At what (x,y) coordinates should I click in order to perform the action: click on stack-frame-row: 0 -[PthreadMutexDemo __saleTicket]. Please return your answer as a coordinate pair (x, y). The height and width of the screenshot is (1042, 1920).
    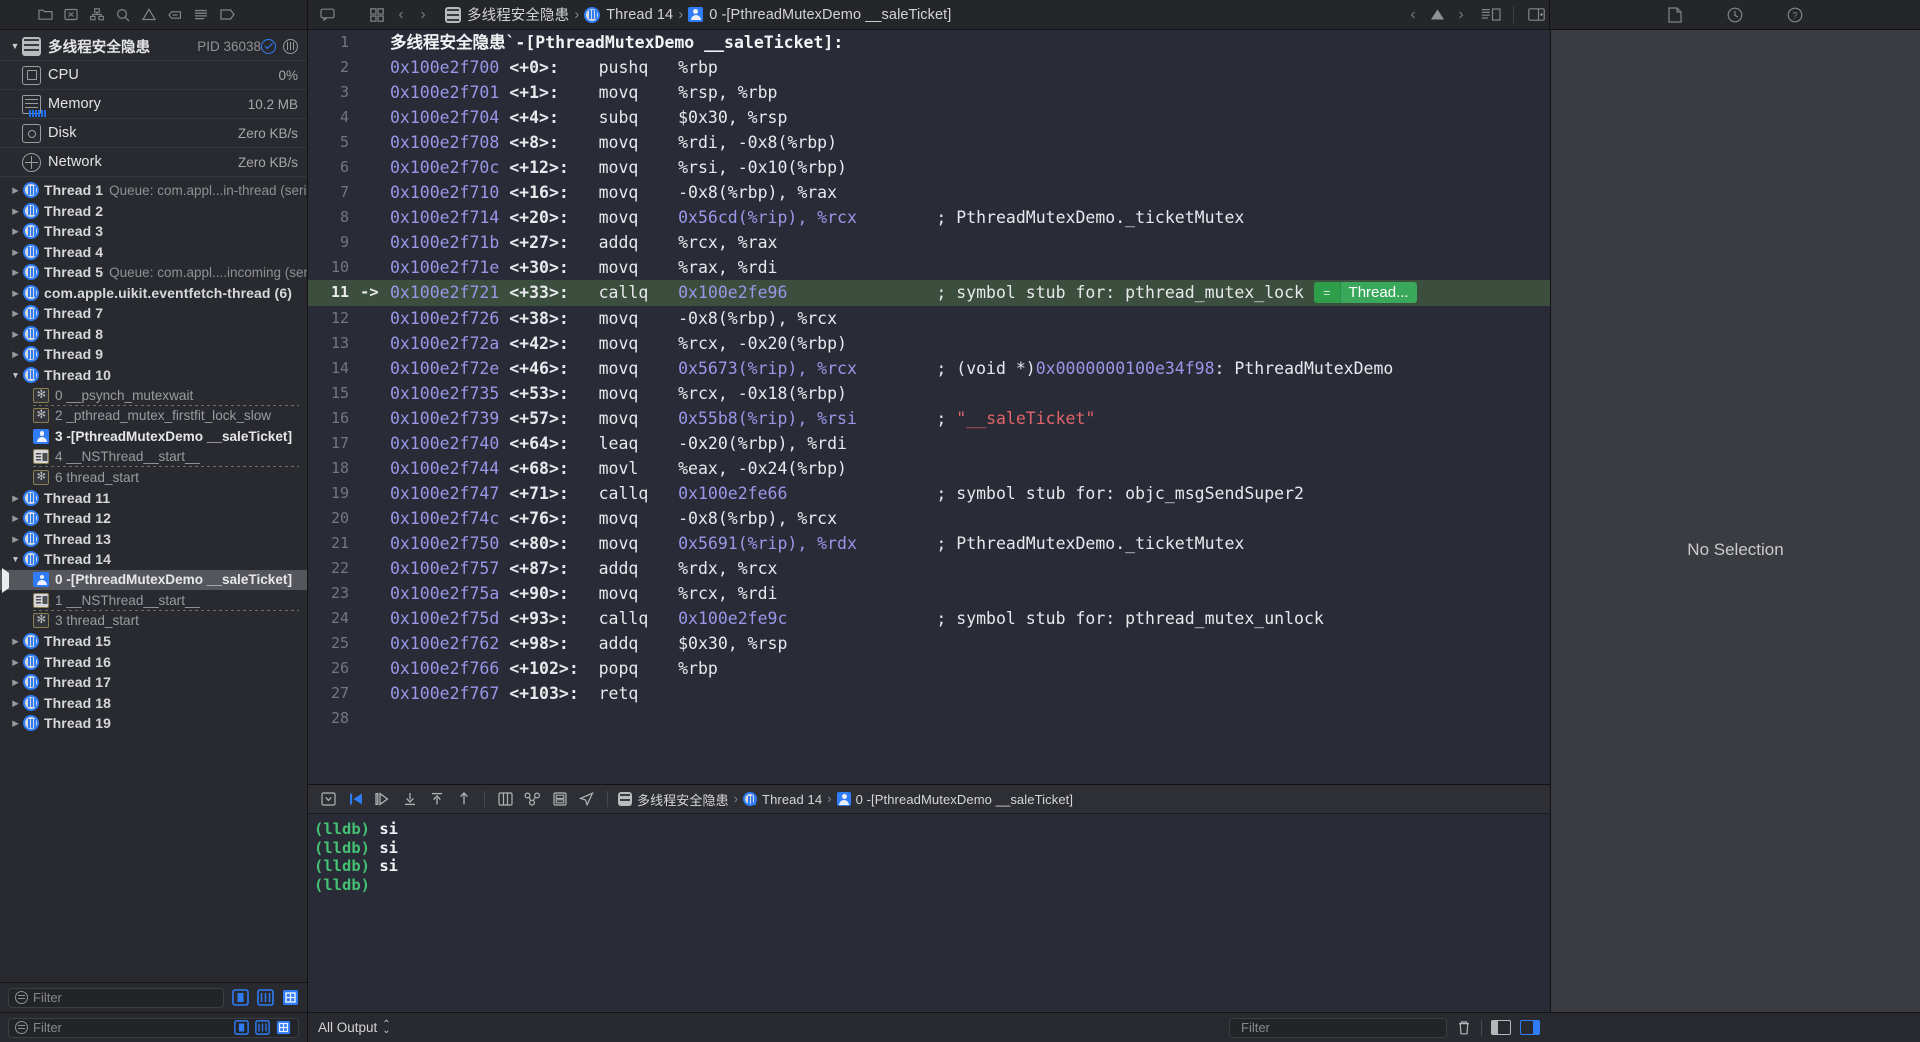
    Looking at the image, I should click on (153, 580).